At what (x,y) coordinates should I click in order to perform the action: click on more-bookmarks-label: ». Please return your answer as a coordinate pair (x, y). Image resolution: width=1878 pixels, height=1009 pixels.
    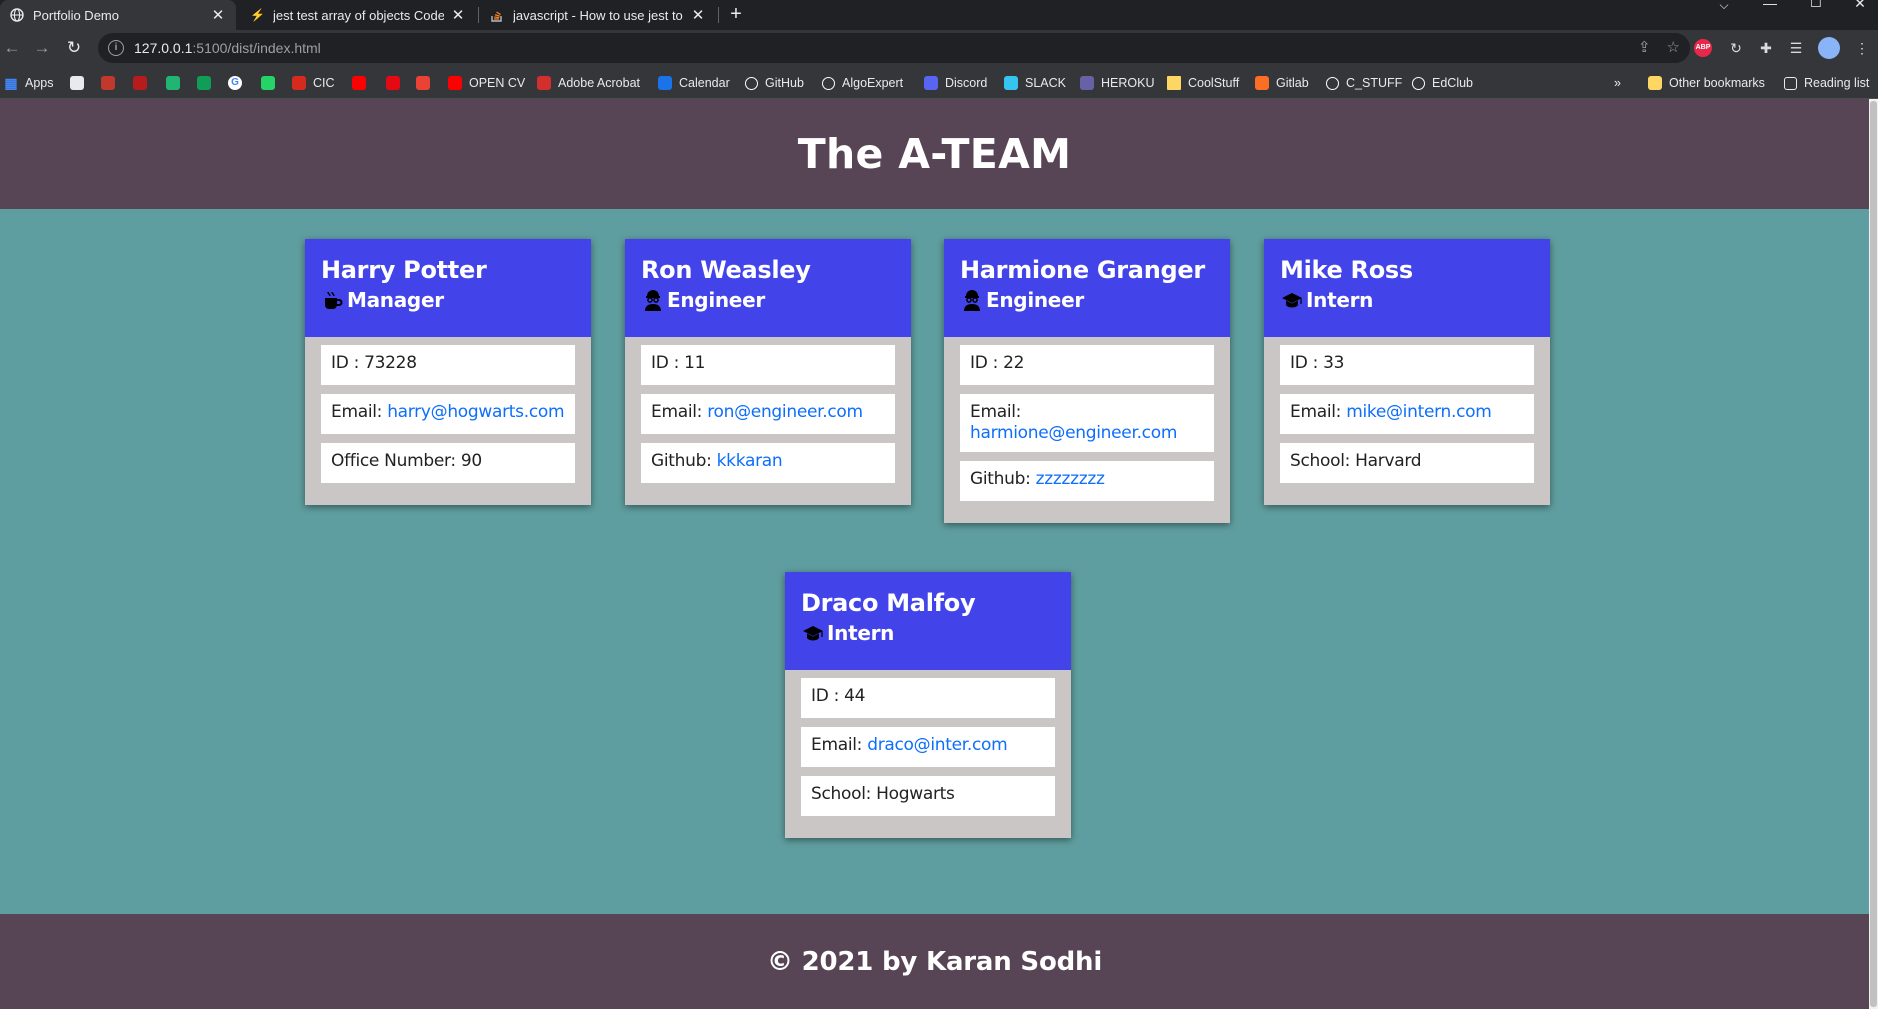
    Looking at the image, I should click on (1617, 83).